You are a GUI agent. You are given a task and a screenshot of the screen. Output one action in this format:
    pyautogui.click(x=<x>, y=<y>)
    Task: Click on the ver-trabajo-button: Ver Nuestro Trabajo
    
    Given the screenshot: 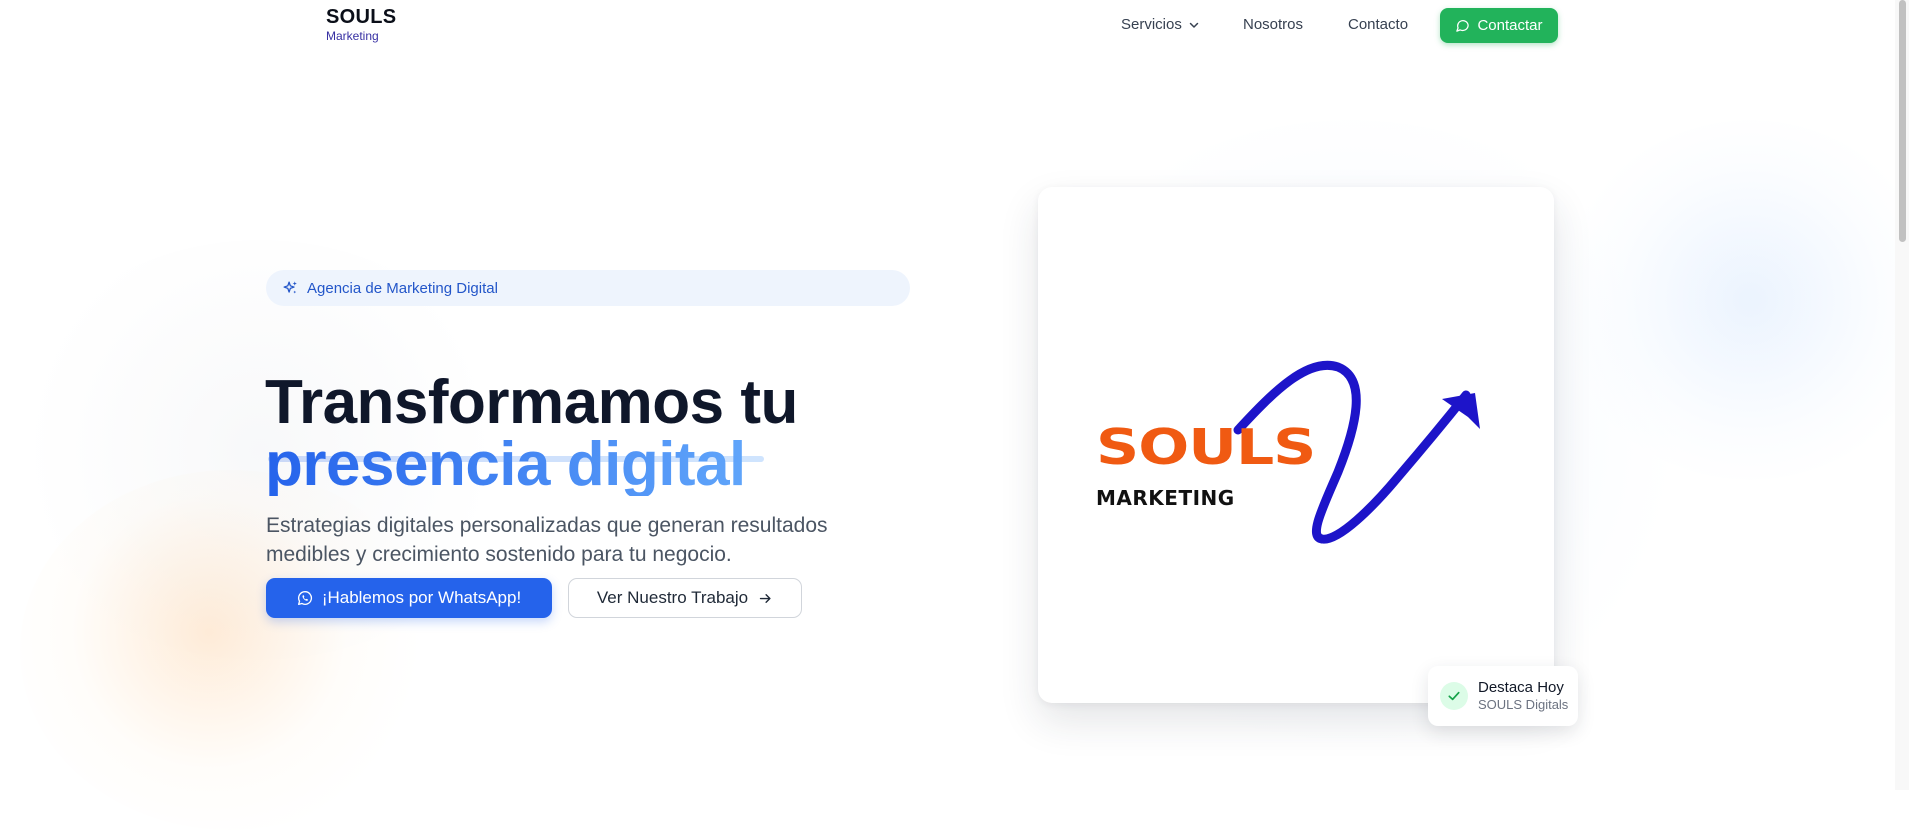 What is the action you would take?
    pyautogui.click(x=685, y=598)
    